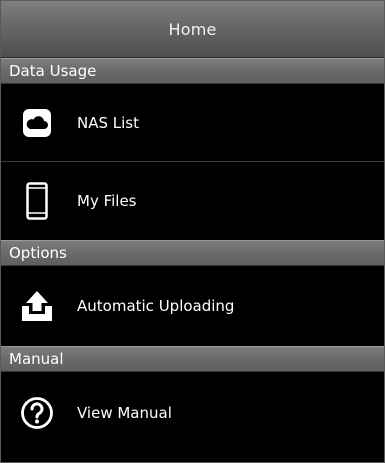  Describe the element at coordinates (38, 253) in the screenshot. I see `section-label: Options` at that location.